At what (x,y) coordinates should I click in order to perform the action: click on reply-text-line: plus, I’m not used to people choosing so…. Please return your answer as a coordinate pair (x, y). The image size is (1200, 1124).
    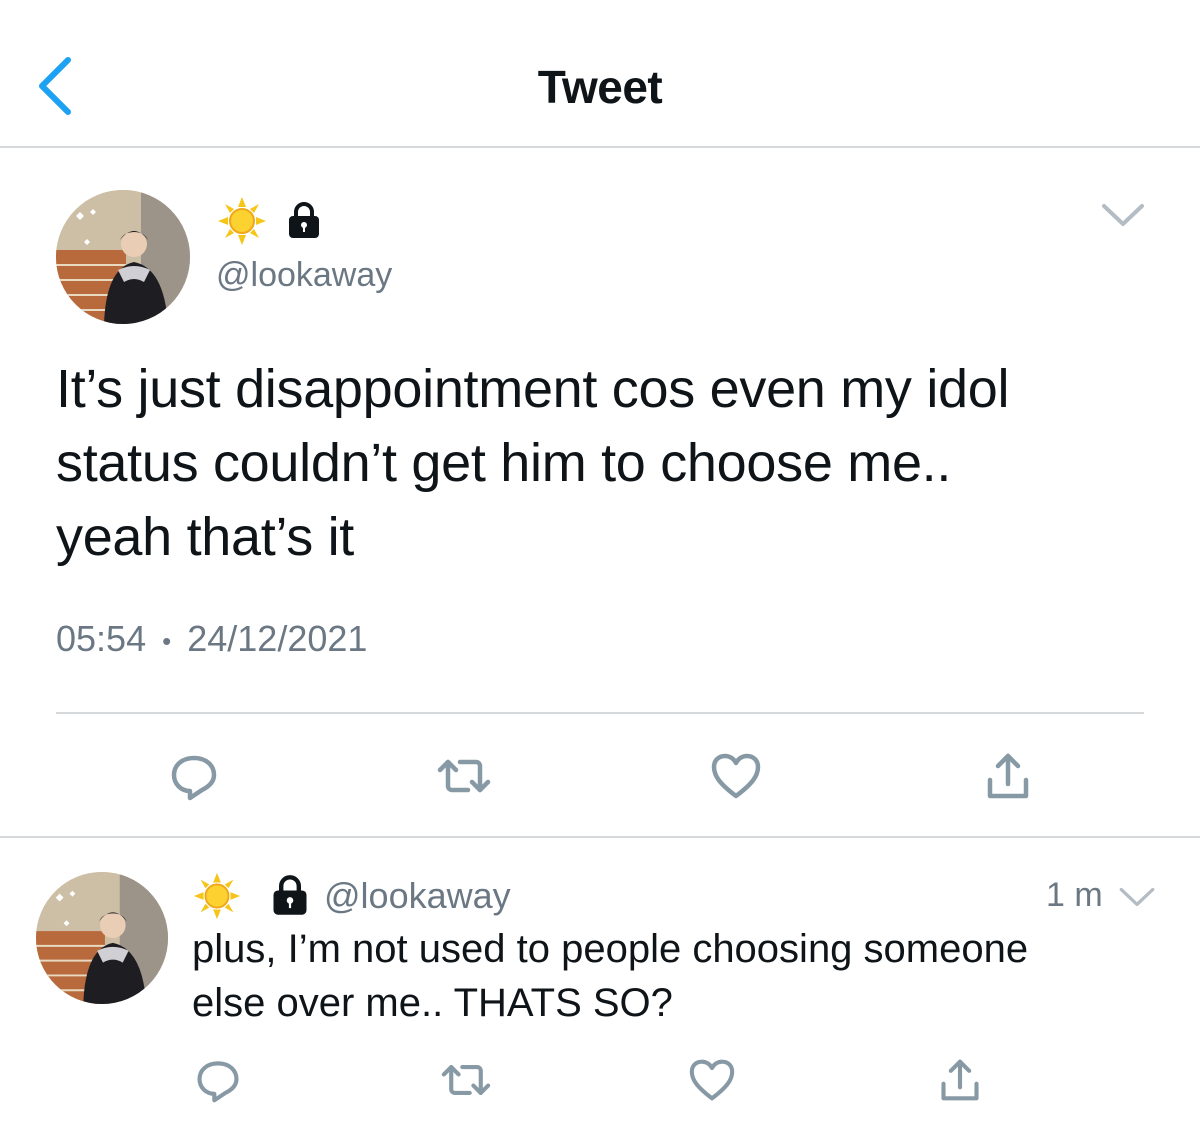
    Looking at the image, I should click on (610, 949).